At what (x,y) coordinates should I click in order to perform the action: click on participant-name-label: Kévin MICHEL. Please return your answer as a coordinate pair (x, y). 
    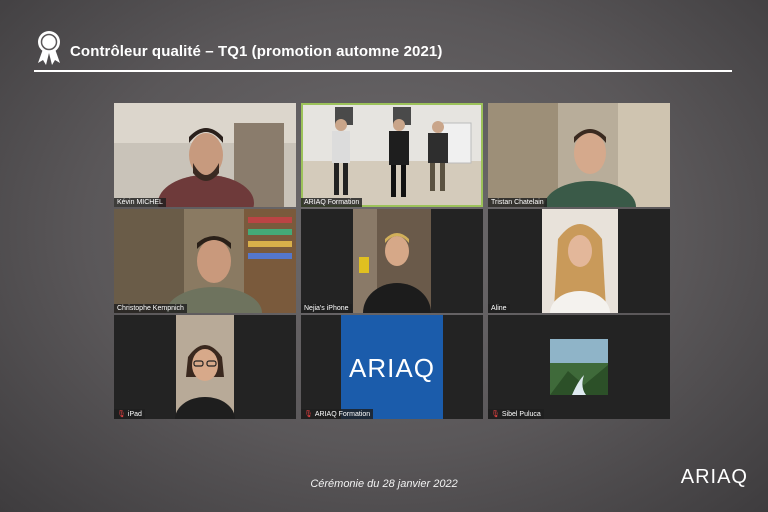
    Looking at the image, I should click on (140, 202).